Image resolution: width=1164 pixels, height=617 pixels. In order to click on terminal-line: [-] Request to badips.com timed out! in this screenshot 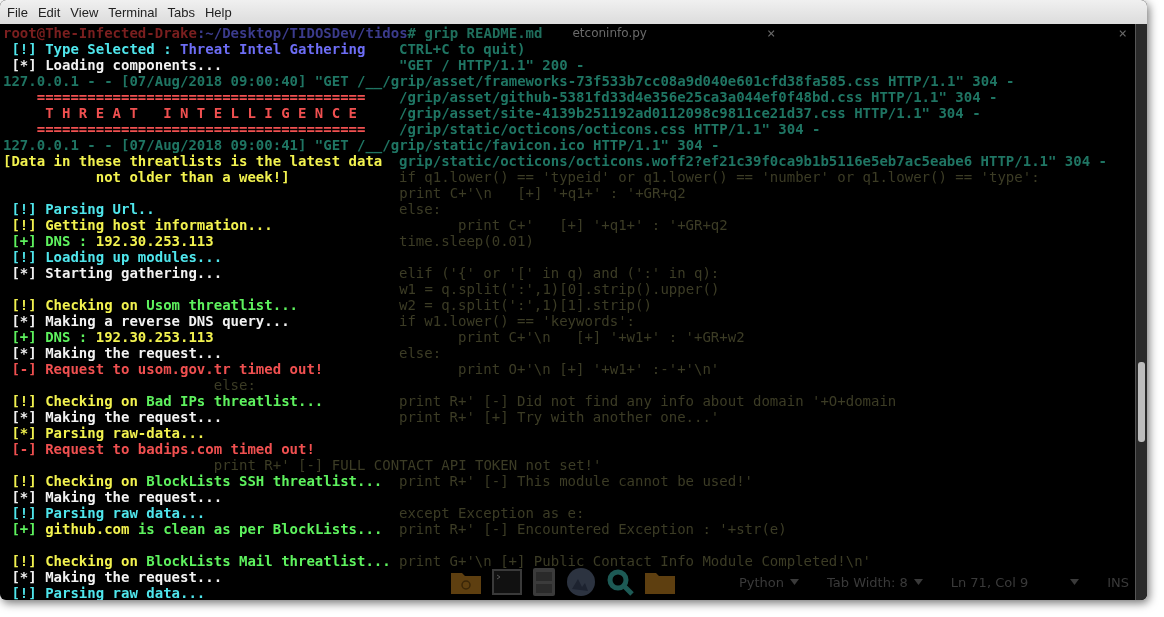, I will do `click(163, 449)`.